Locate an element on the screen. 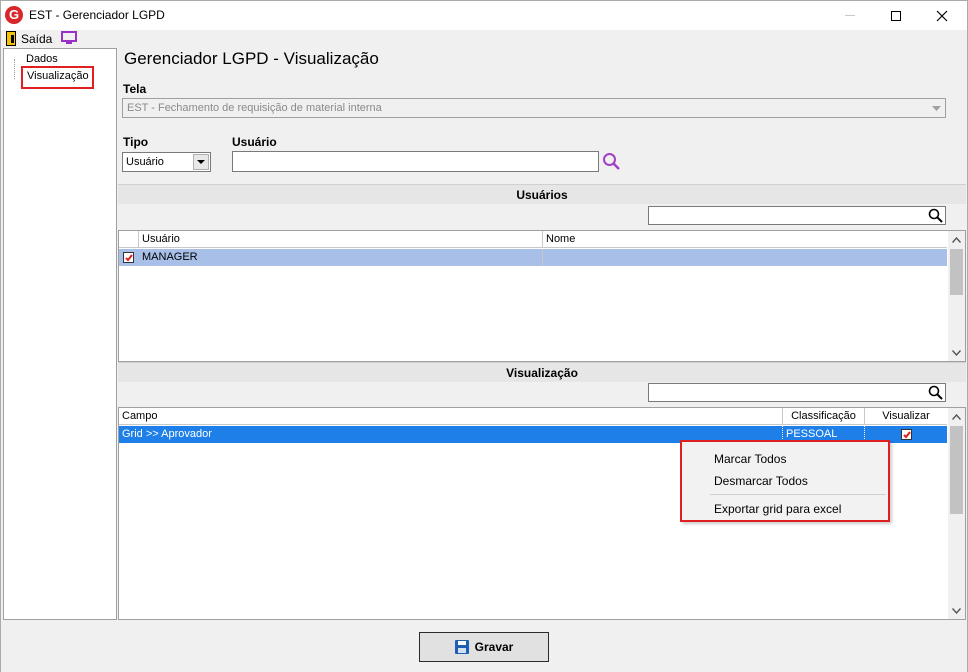 This screenshot has height=672, width=968. row-checkbox-cell is located at coordinates (129, 257).